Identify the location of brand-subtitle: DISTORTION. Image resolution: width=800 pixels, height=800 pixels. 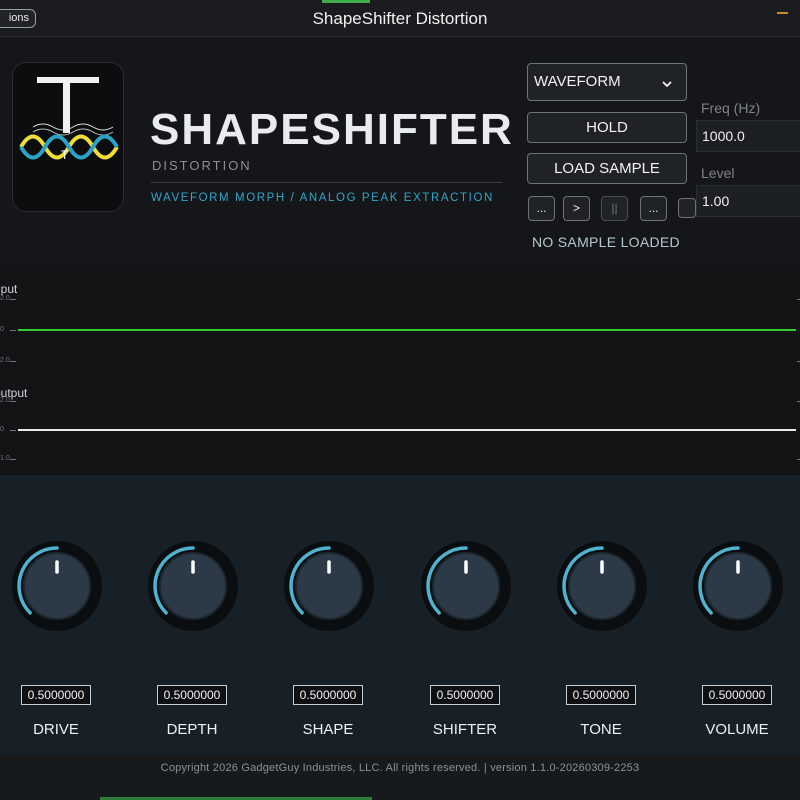
(202, 165).